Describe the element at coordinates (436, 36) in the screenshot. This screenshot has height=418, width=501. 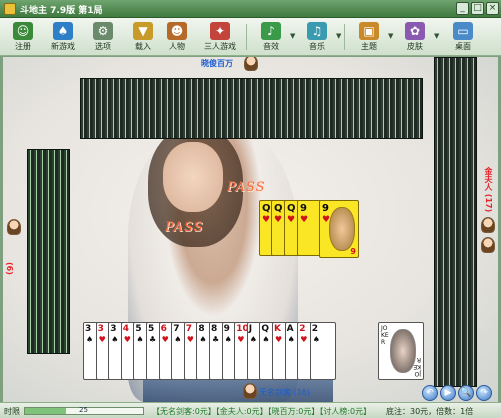
I see `skin-dropdown-icon: ▼` at that location.